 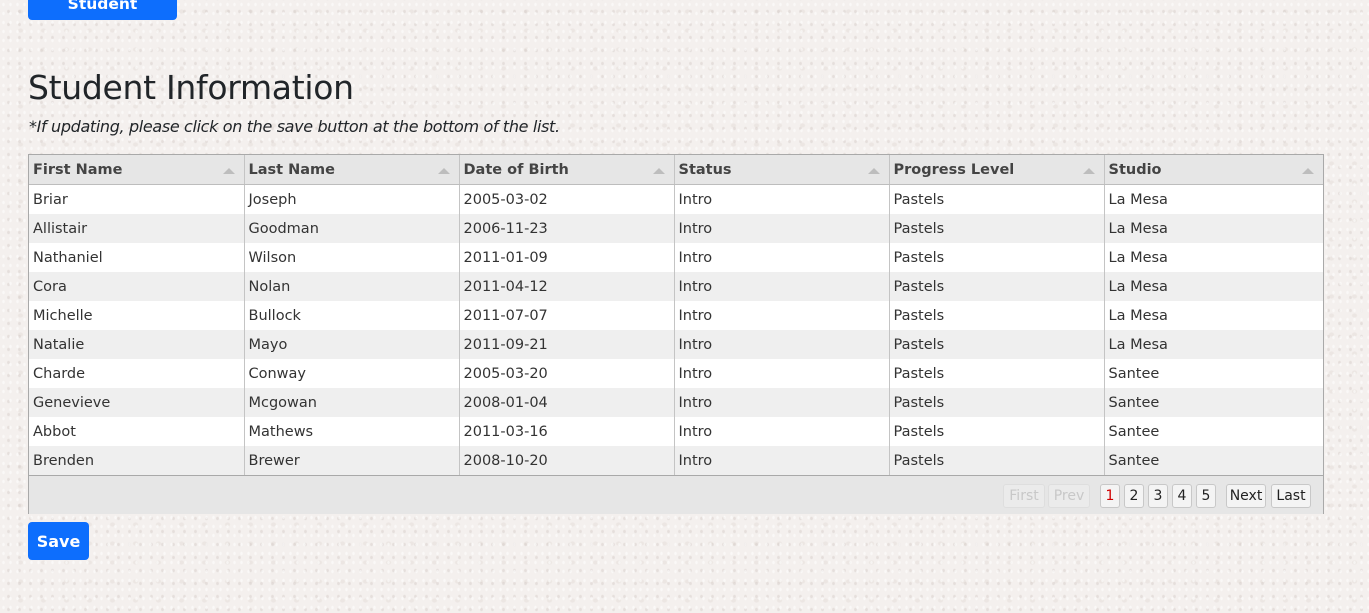 I want to click on cell-last-name: Nolan, so click(x=352, y=286).